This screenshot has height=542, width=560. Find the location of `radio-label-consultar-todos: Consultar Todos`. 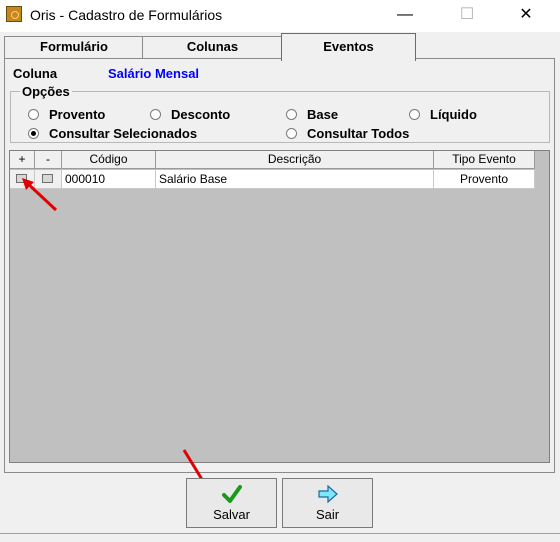

radio-label-consultar-todos: Consultar Todos is located at coordinates (358, 133).